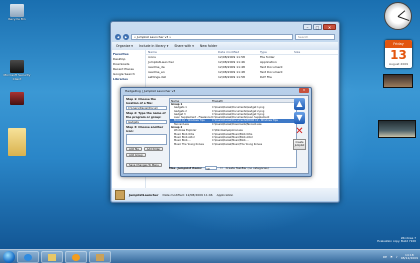  I want to click on folder-shortcut-icon, so click(17, 142).